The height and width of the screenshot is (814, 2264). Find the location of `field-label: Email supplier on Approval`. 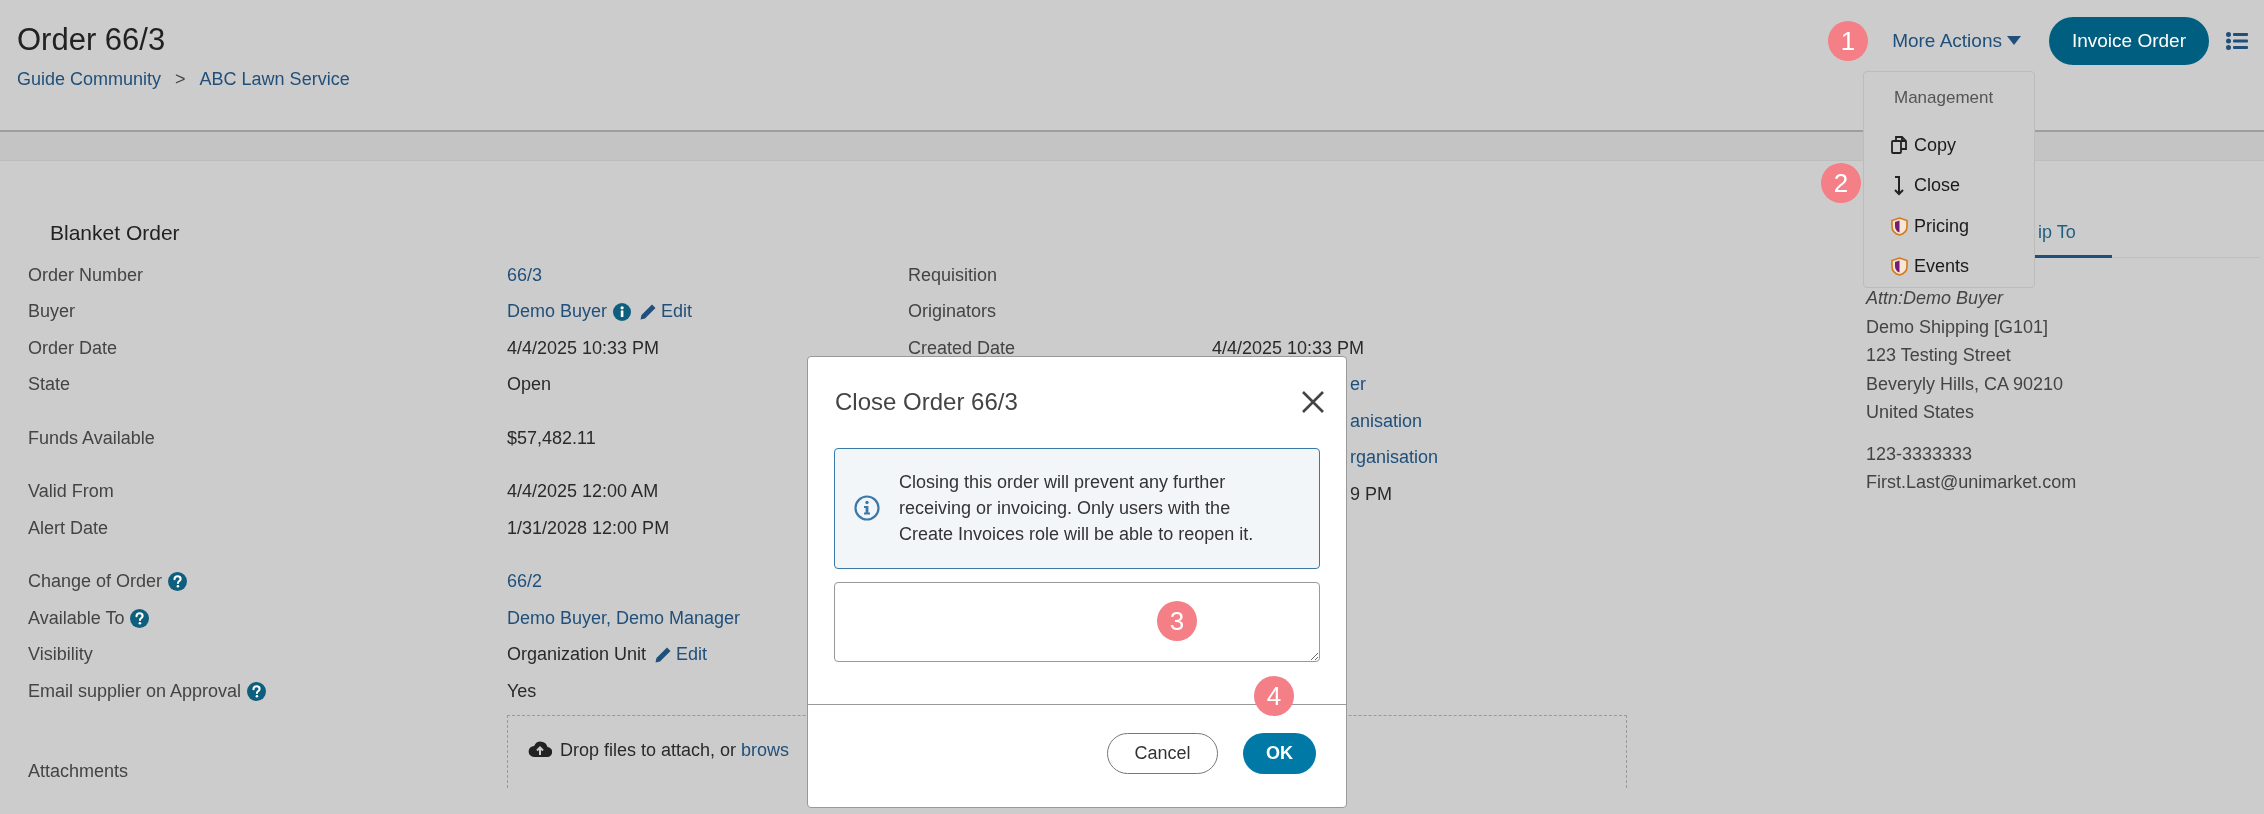

field-label: Email supplier on Approval is located at coordinates (135, 691).